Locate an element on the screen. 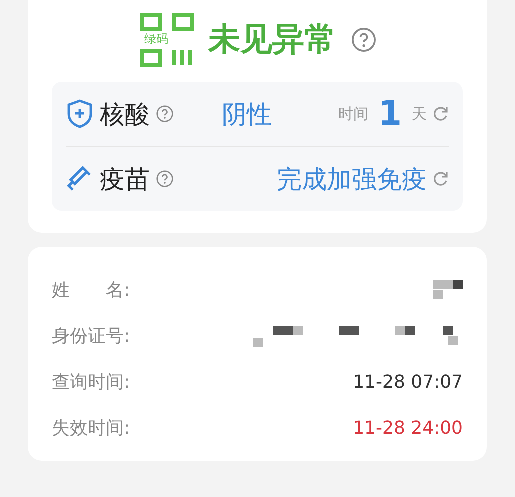  time-unit: 天 is located at coordinates (419, 114).